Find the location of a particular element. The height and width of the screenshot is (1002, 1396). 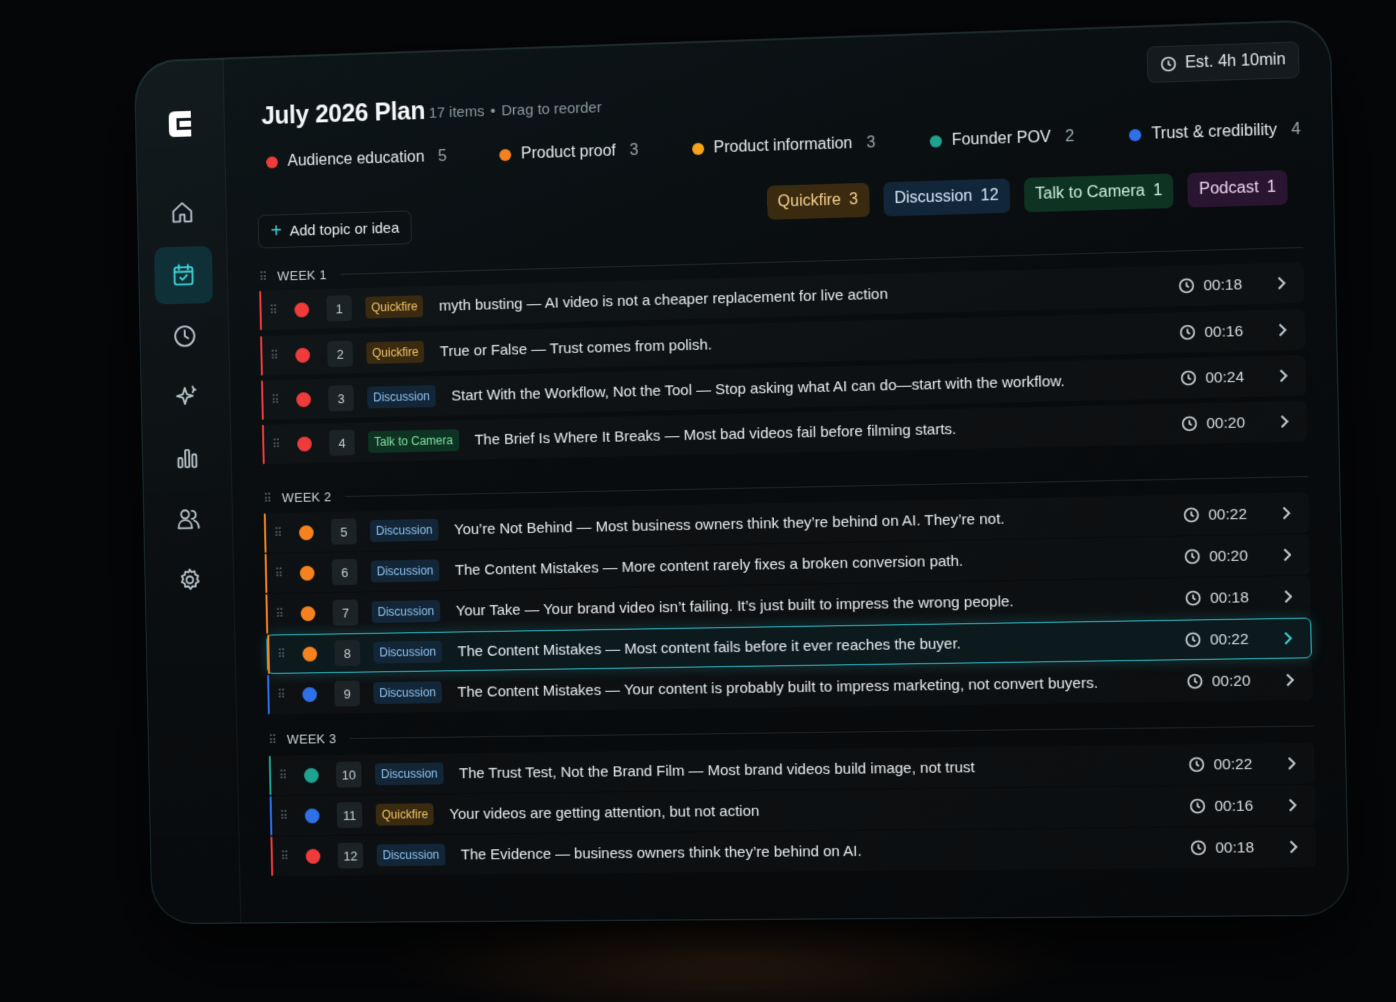

category-product-proof: Product proof 3 is located at coordinates (569, 153).